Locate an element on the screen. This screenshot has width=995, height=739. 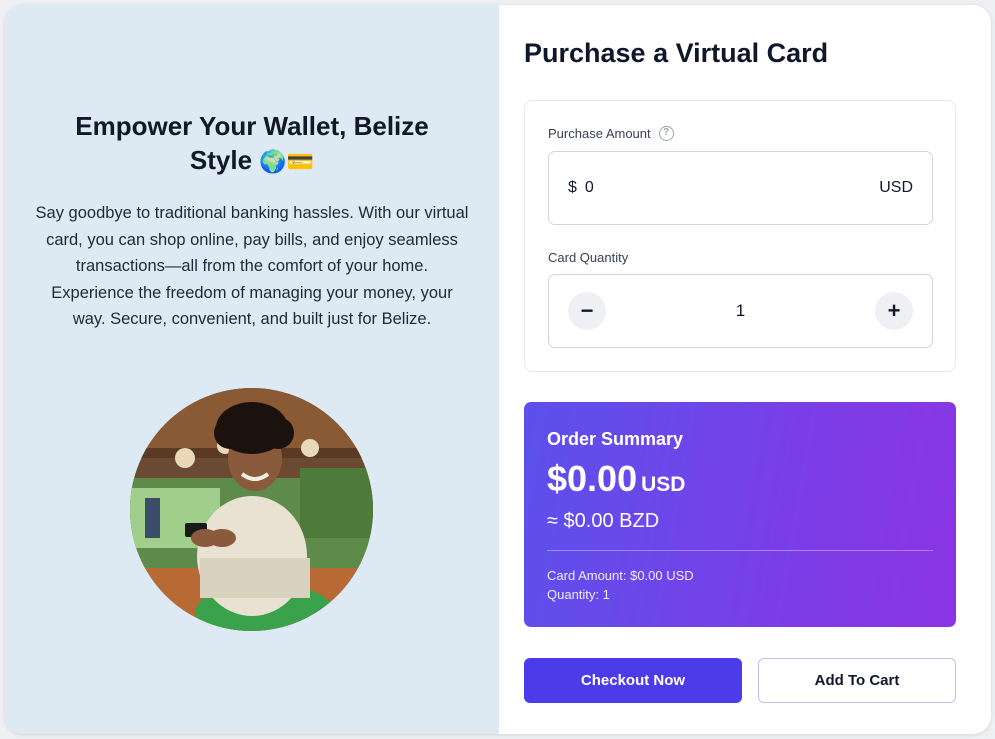
plus-icon: + is located at coordinates (894, 310).